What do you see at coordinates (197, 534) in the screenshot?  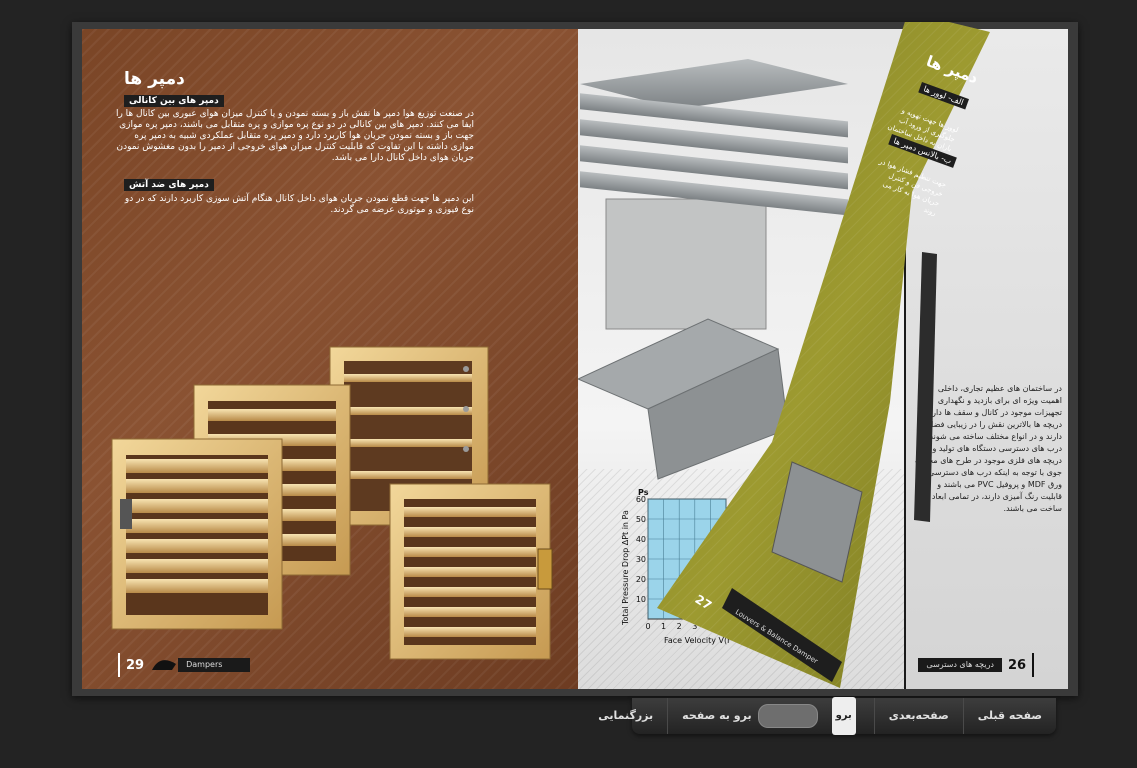 I see `damper-front-left` at bounding box center [197, 534].